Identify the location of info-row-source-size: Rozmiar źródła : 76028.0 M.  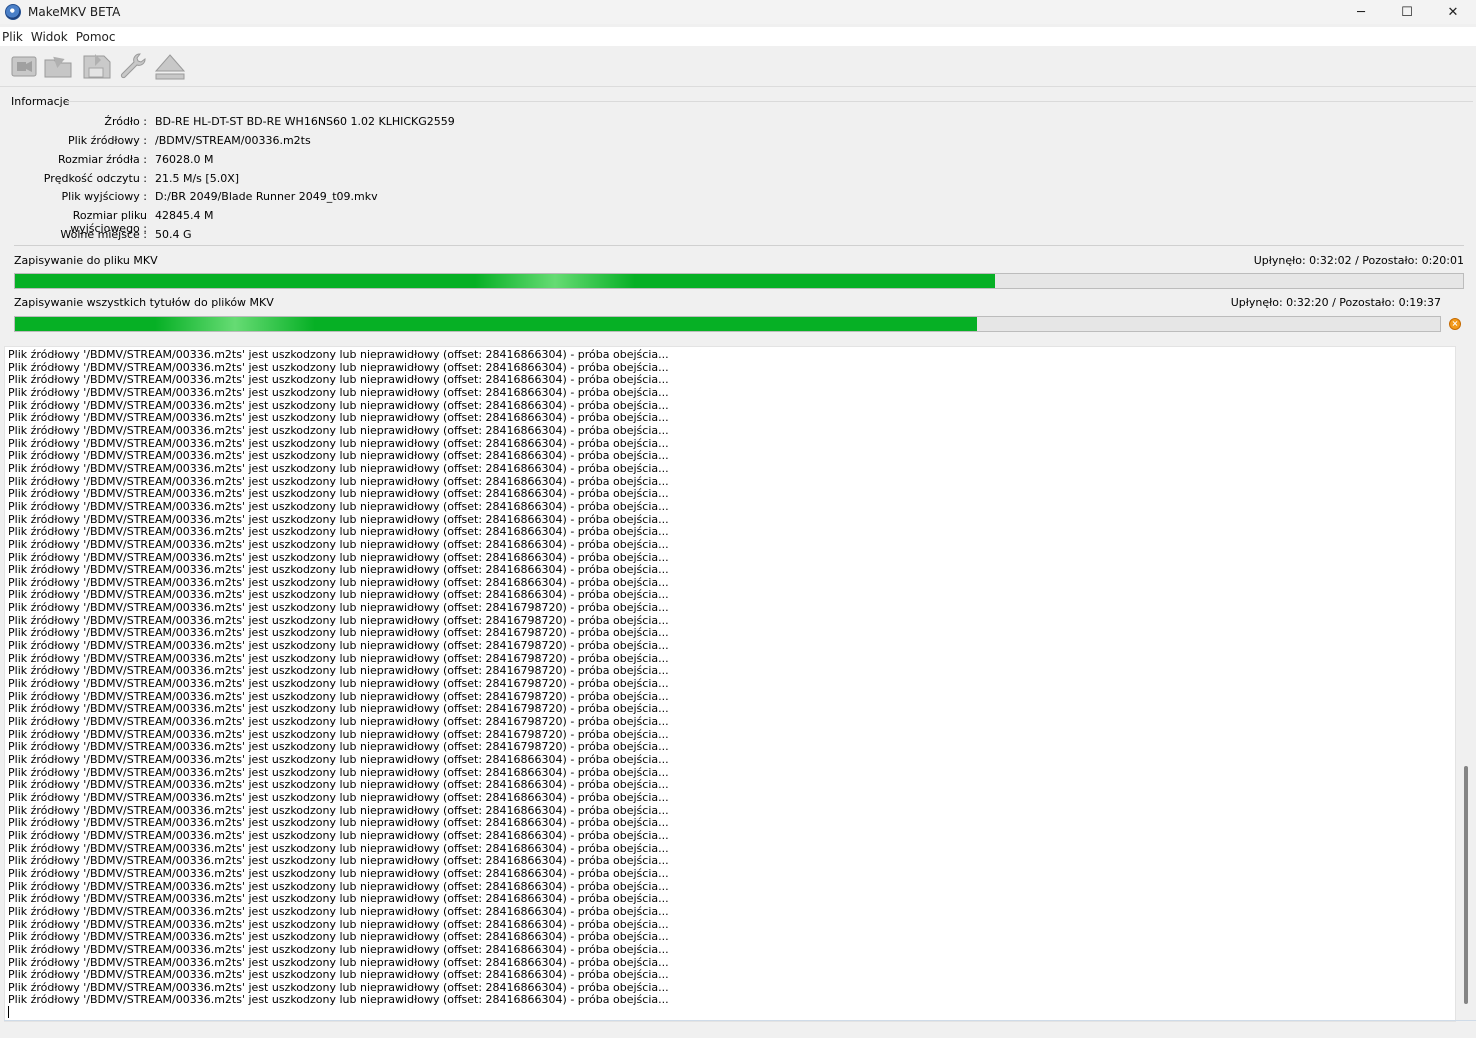
(355, 161).